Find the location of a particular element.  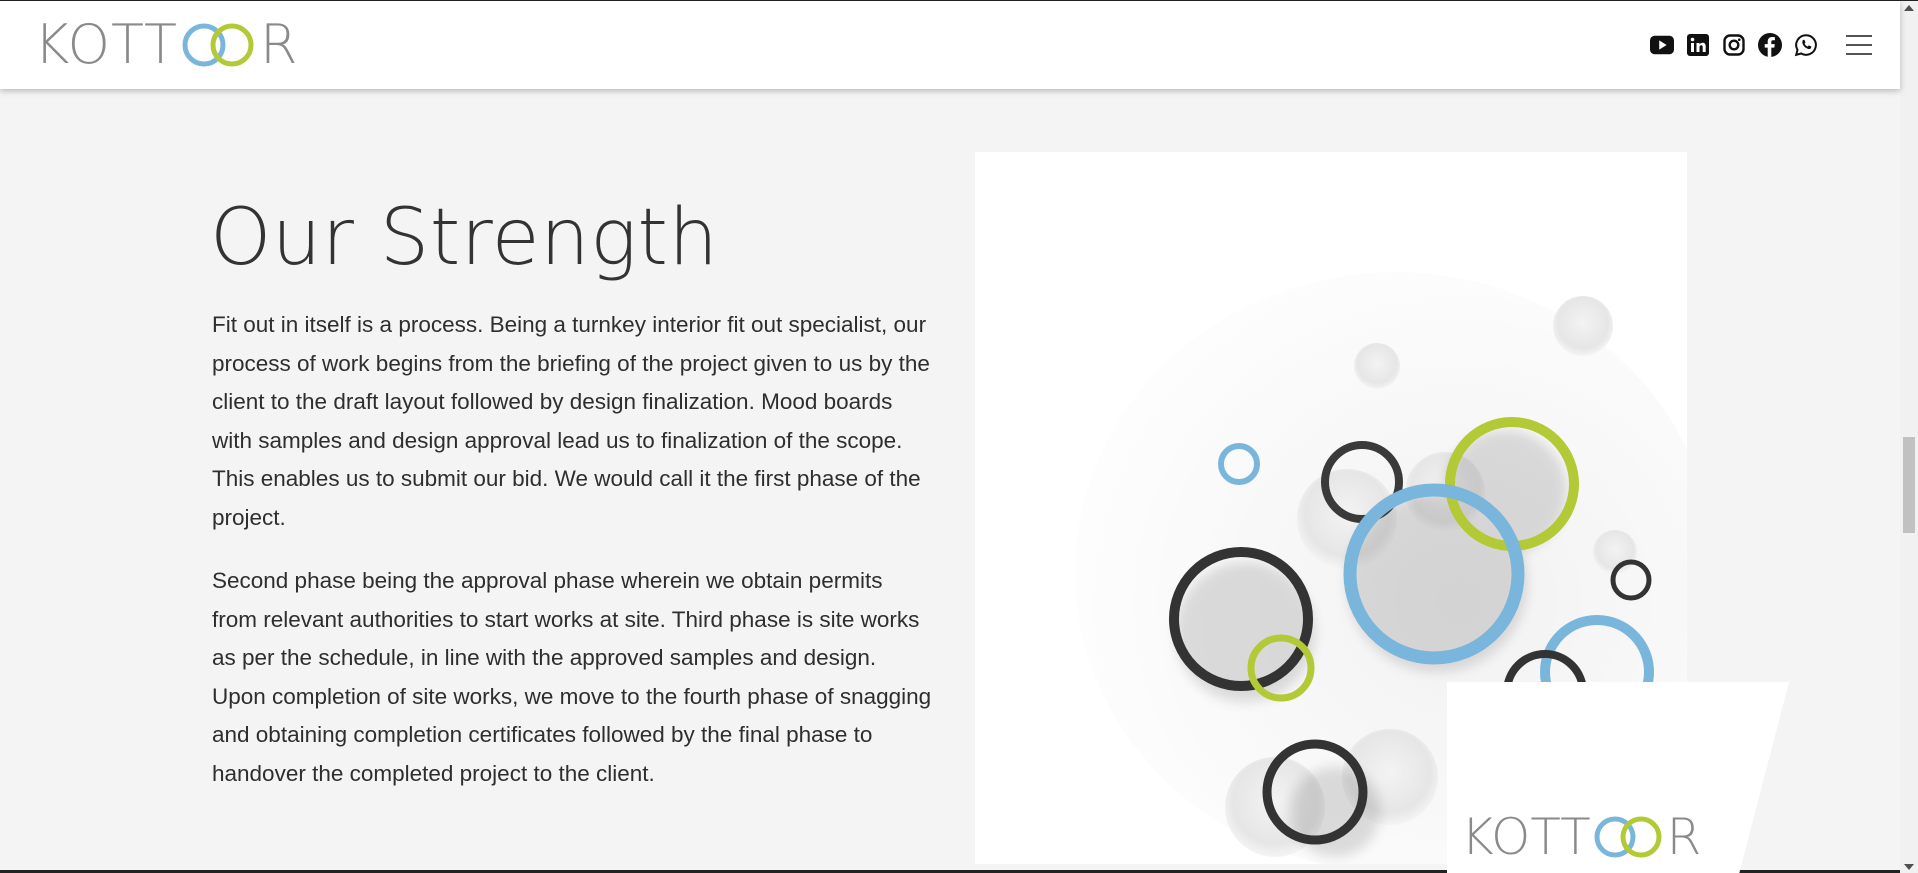

logo-text-left: KOTT is located at coordinates (106, 44).